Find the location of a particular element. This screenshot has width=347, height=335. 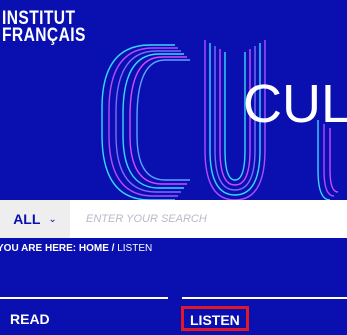

search-input is located at coordinates (208, 219).